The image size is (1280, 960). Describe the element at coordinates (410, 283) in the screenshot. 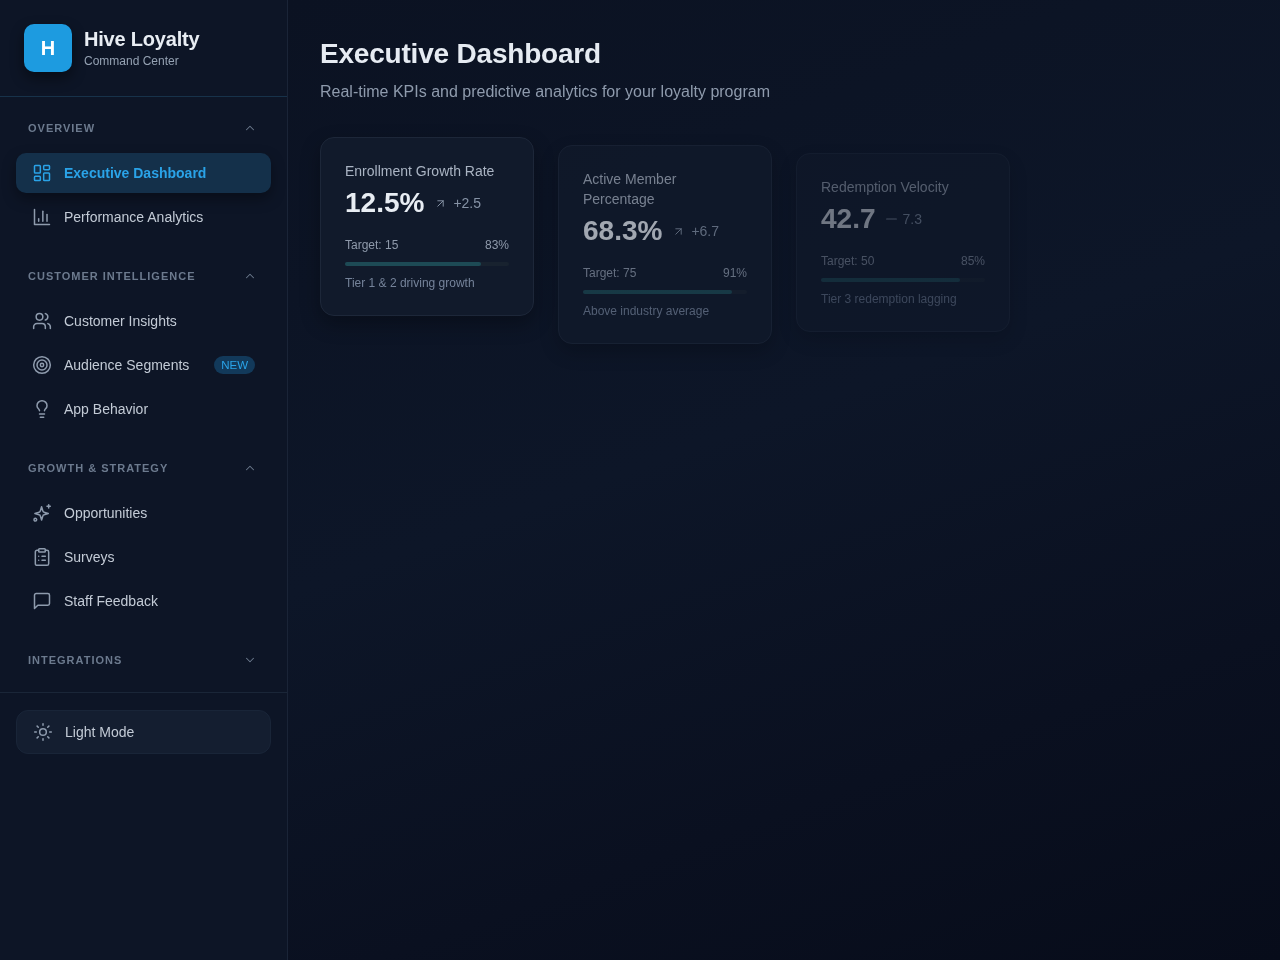

I see `kpi-note: Tier 1 & 2 driving growth` at that location.